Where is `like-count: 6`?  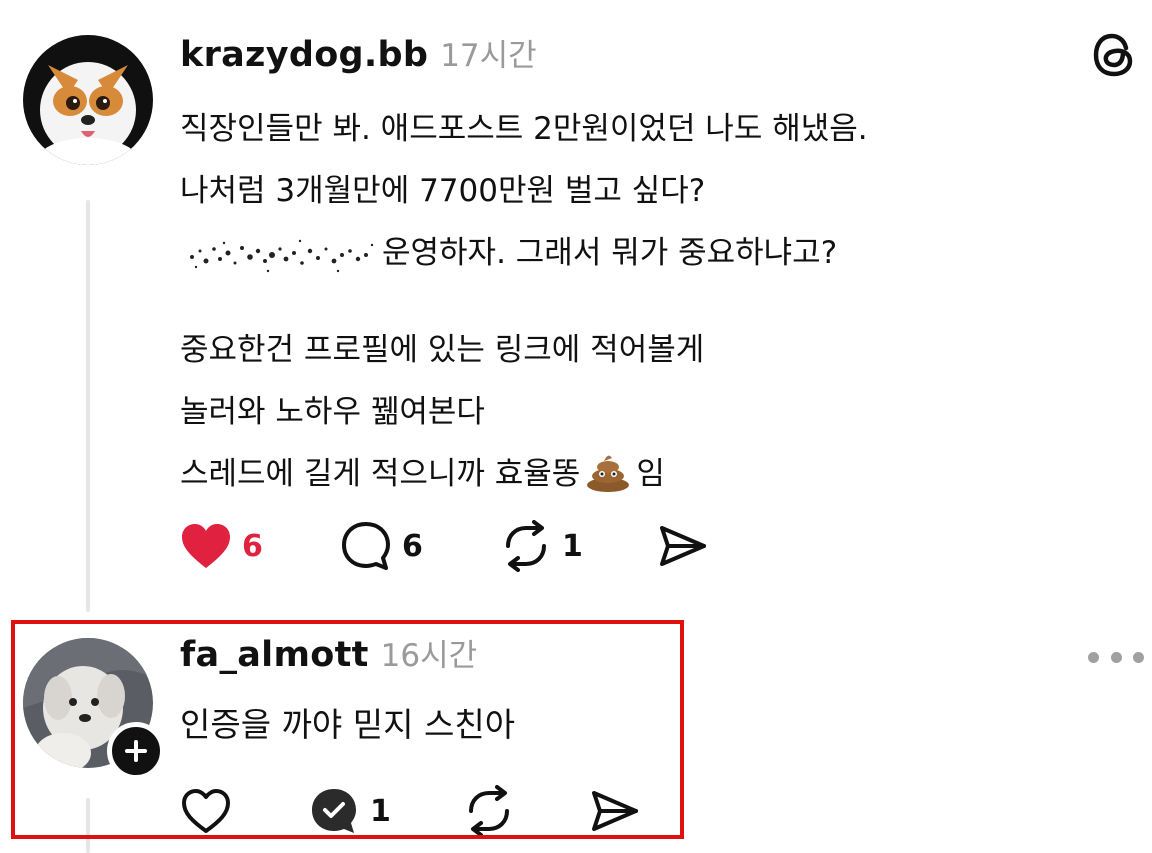 like-count: 6 is located at coordinates (252, 546).